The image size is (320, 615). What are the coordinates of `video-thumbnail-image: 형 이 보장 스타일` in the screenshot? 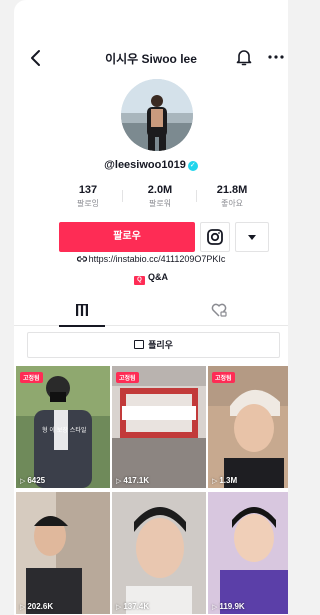 It's located at (63, 427).